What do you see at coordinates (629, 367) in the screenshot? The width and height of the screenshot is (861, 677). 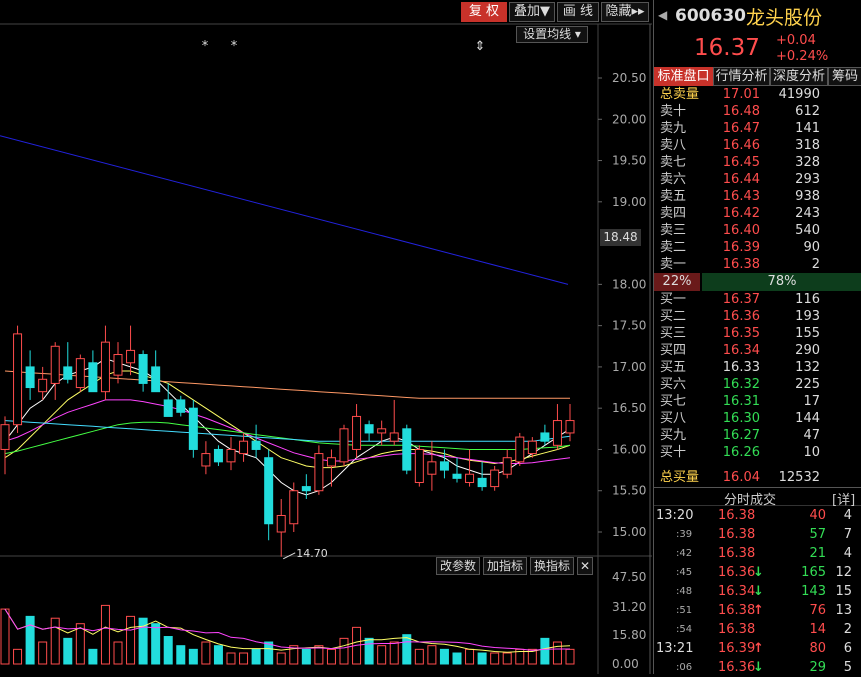 I see `y-tick-label: 17.00` at bounding box center [629, 367].